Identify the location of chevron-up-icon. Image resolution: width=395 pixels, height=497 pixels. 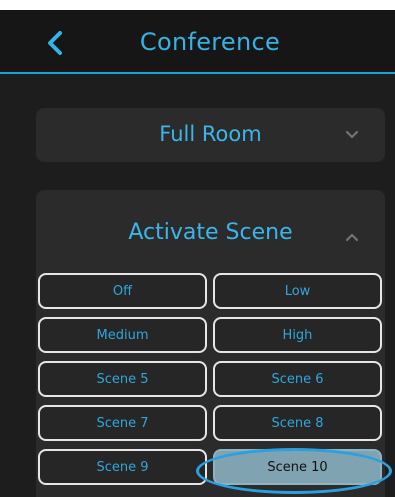
(352, 237).